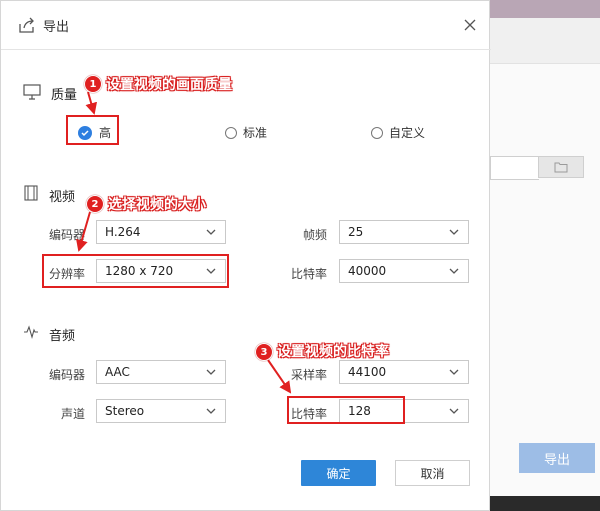 This screenshot has width=600, height=511. Describe the element at coordinates (255, 133) in the screenshot. I see `quality-option-standard-label: 标准` at that location.